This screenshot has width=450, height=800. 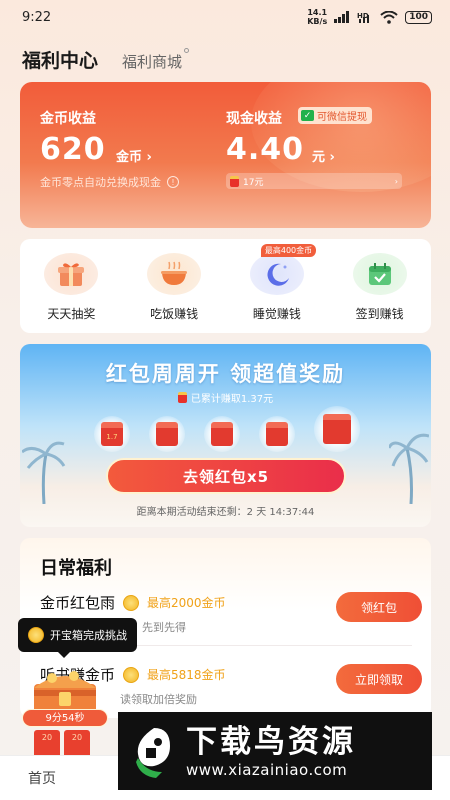 I want to click on coin-earnings-label: 金币收益, so click(x=68, y=119).